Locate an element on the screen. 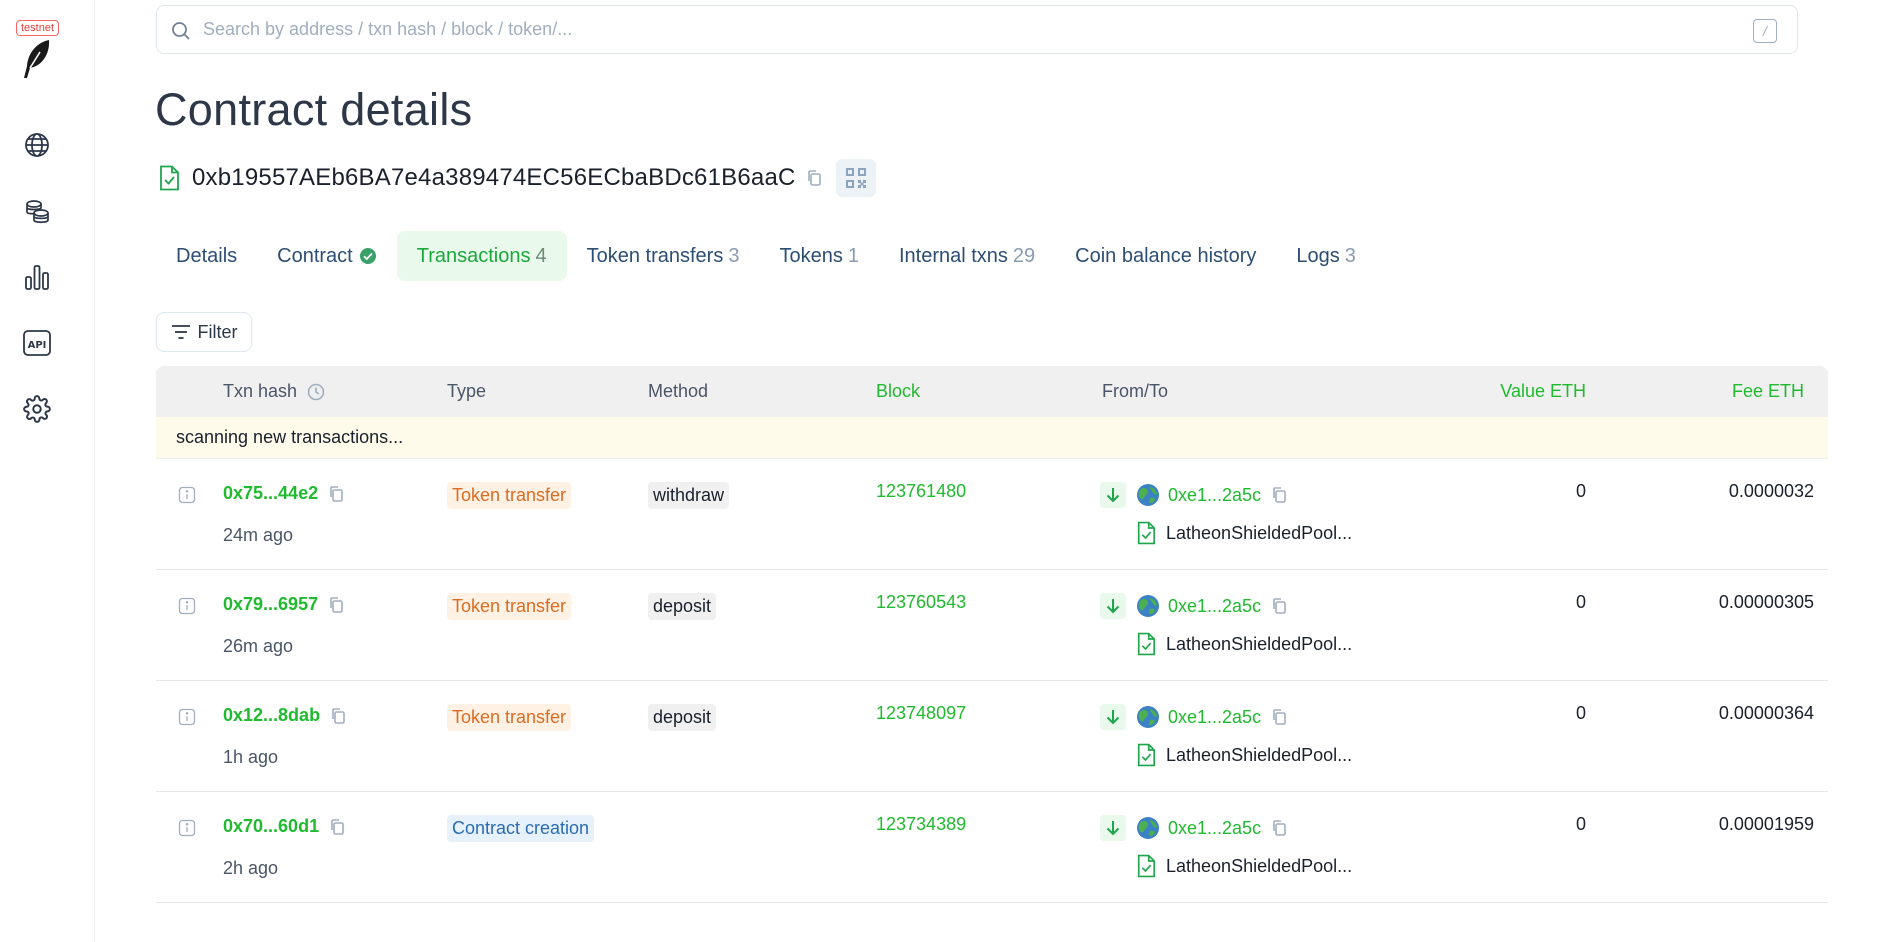 The image size is (1882, 942). txn-hash: 0x12...8dab is located at coordinates (284, 715).